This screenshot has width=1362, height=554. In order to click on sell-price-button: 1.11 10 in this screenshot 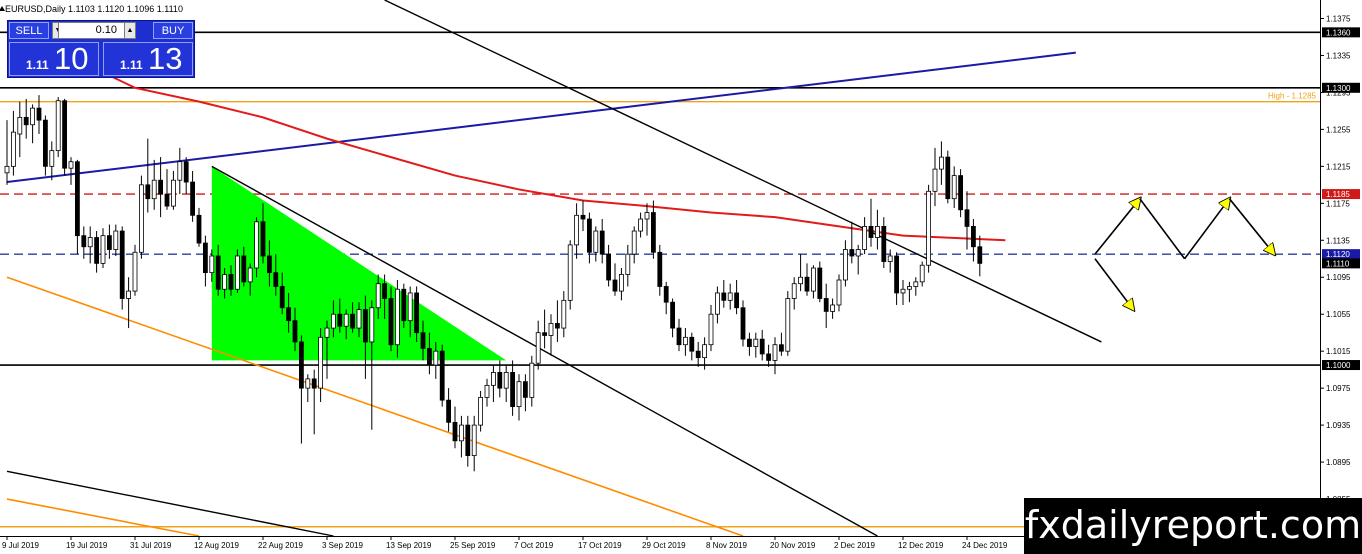, I will do `click(54, 58)`.